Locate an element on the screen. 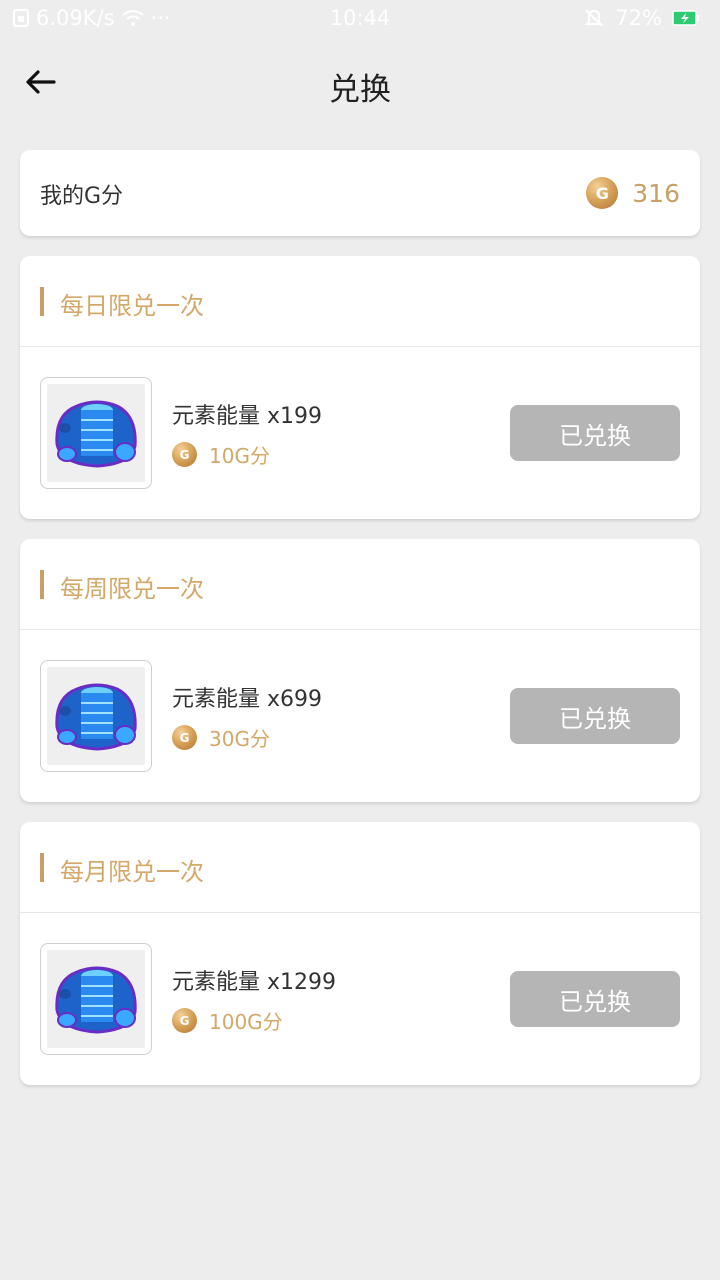  battery-percent: 72% is located at coordinates (638, 18).